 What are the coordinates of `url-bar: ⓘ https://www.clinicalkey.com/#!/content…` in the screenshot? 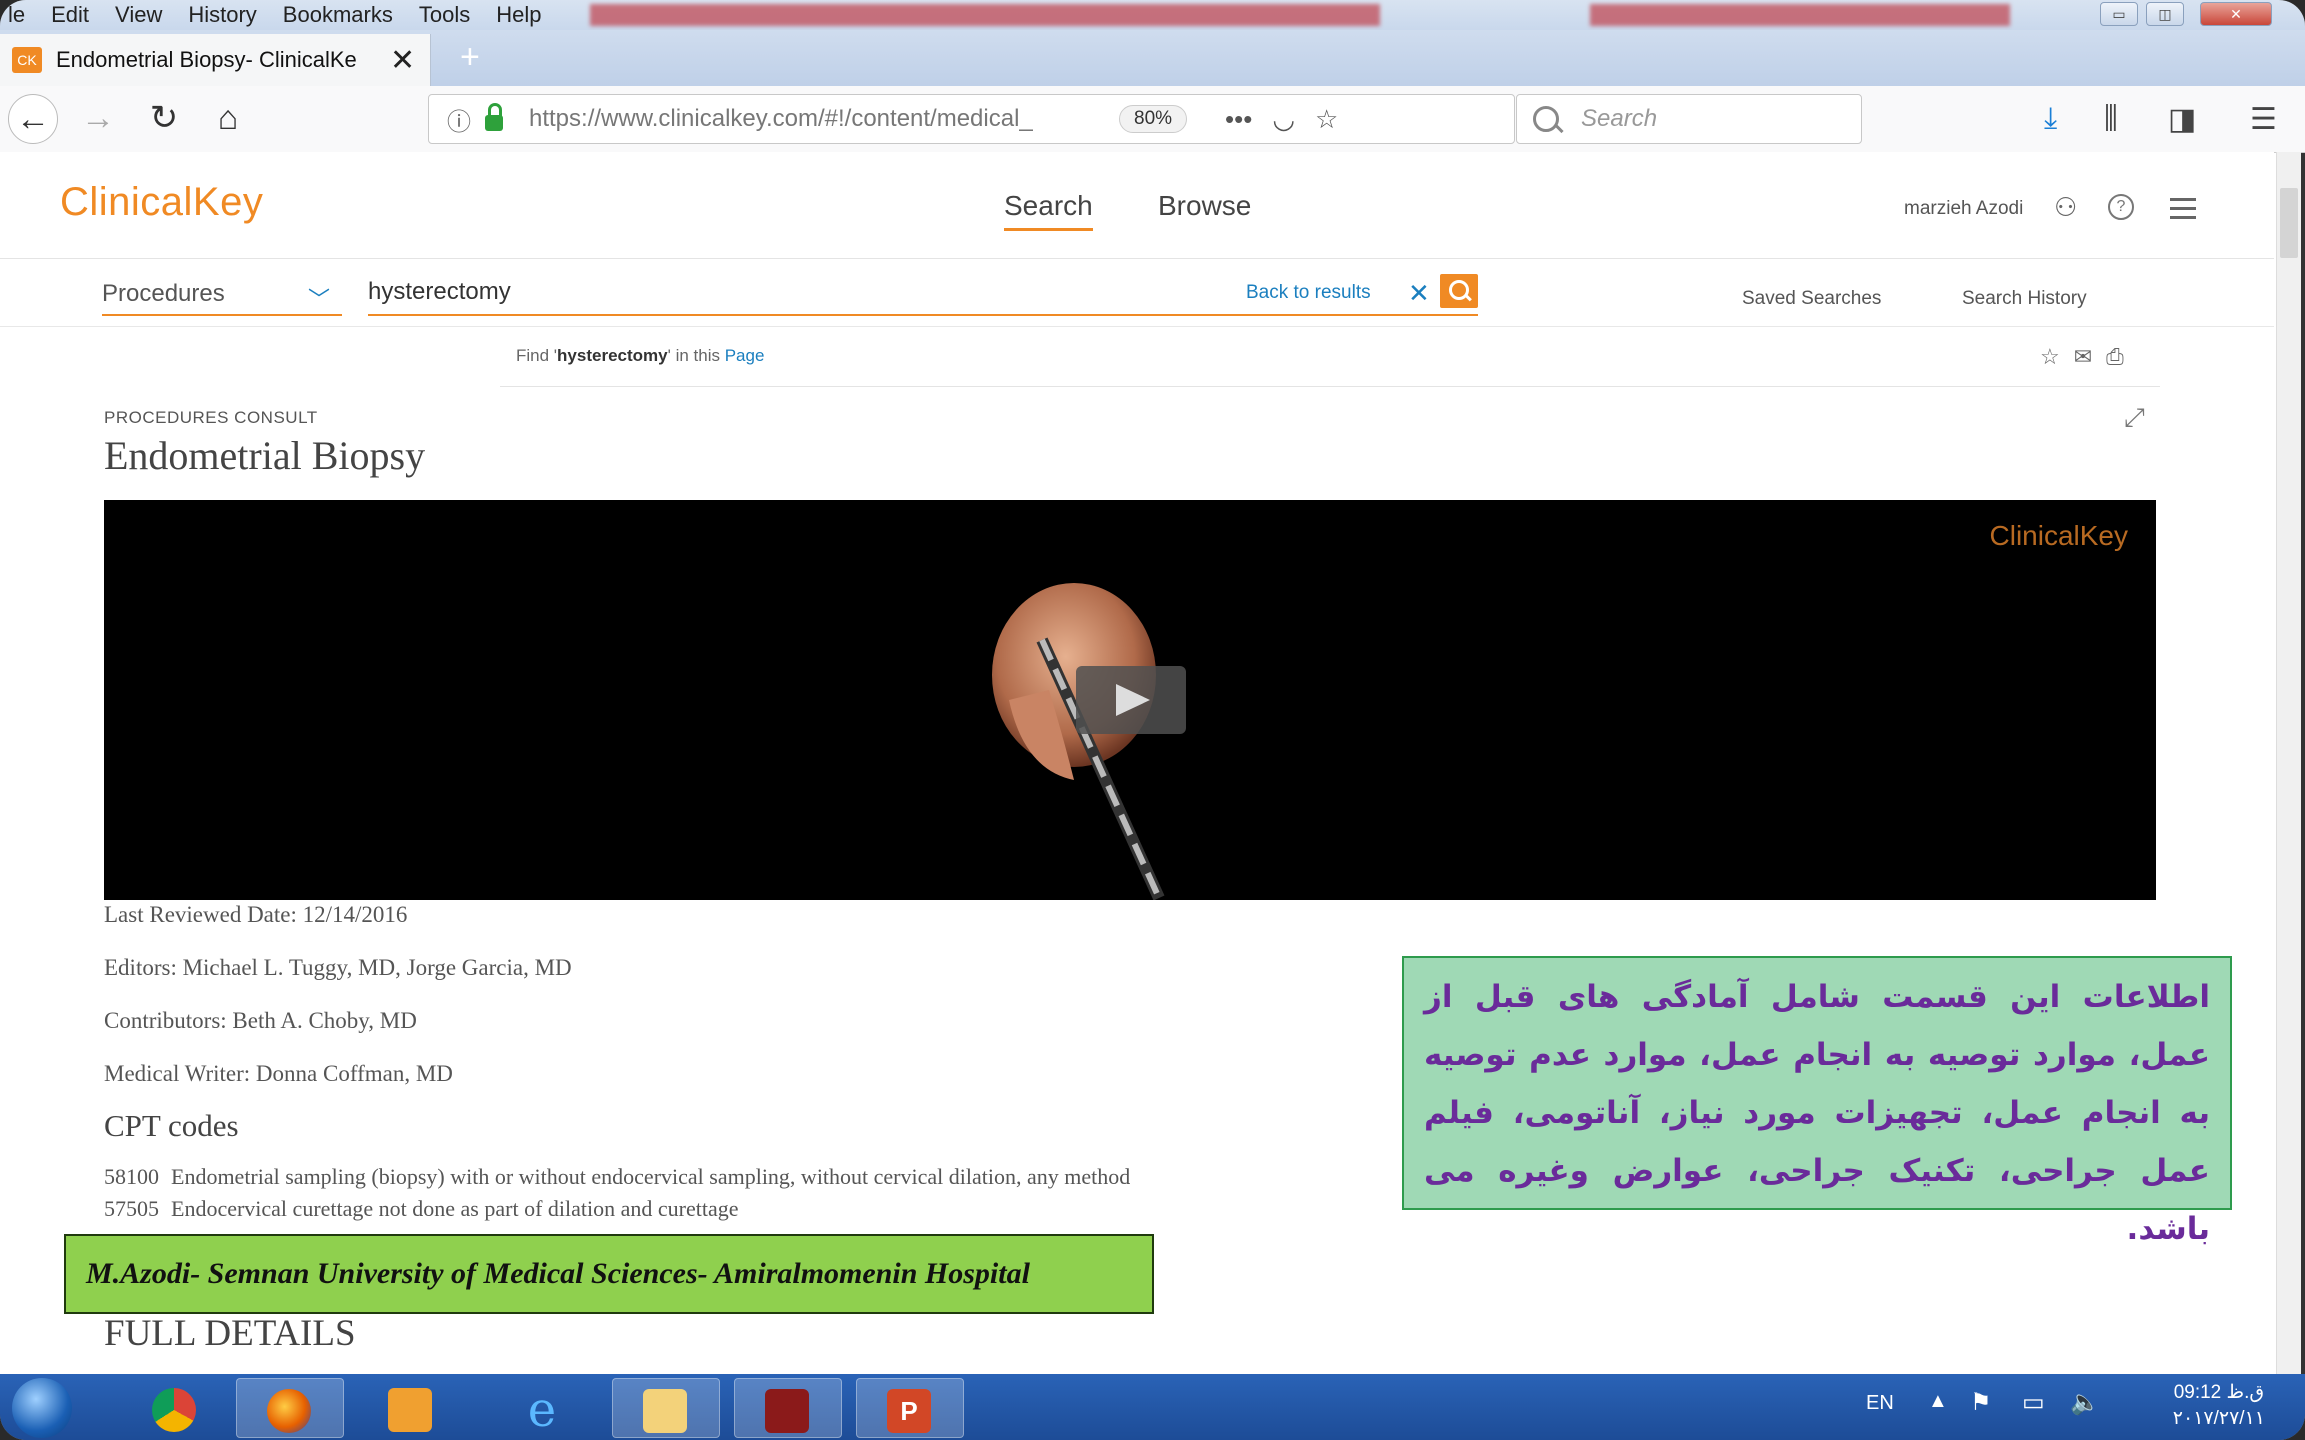 It's located at (971, 119).